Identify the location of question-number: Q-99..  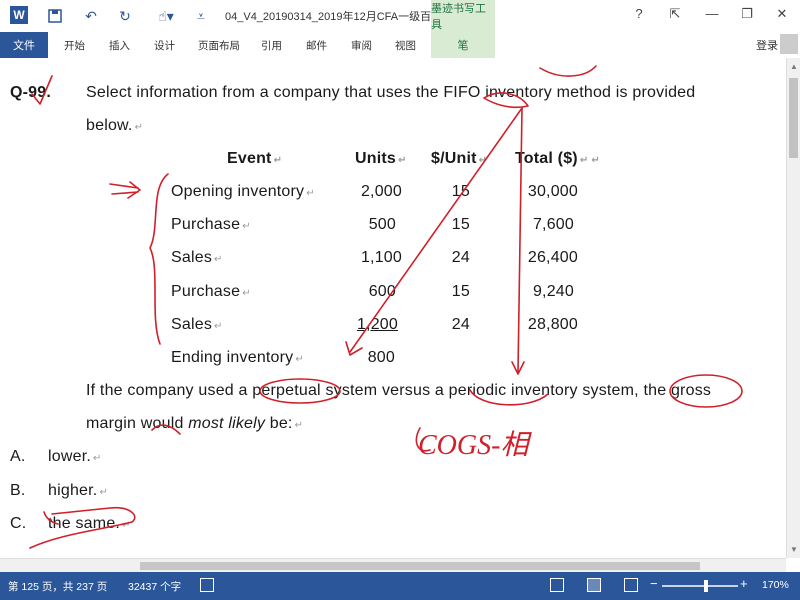
(31, 92).